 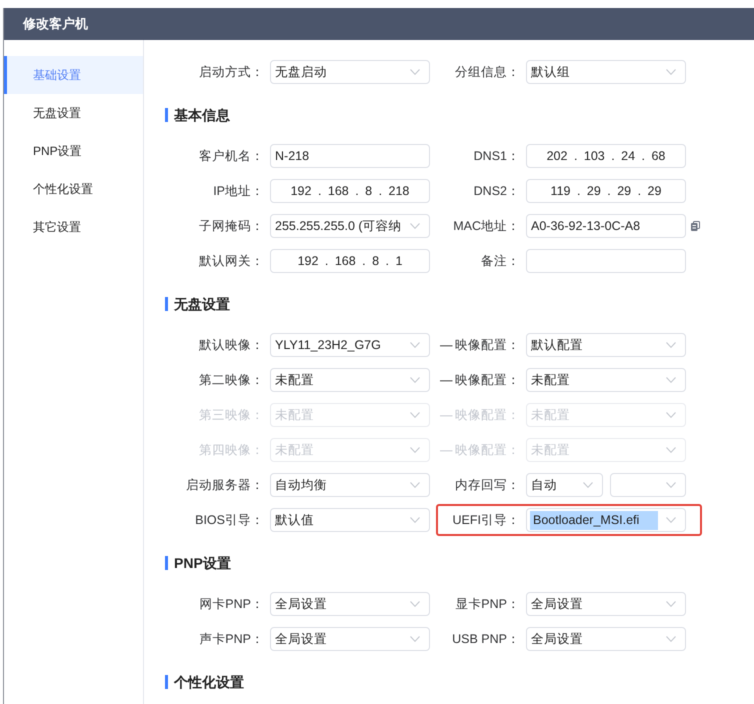 I want to click on dropdown: 无盘启动, so click(x=350, y=72).